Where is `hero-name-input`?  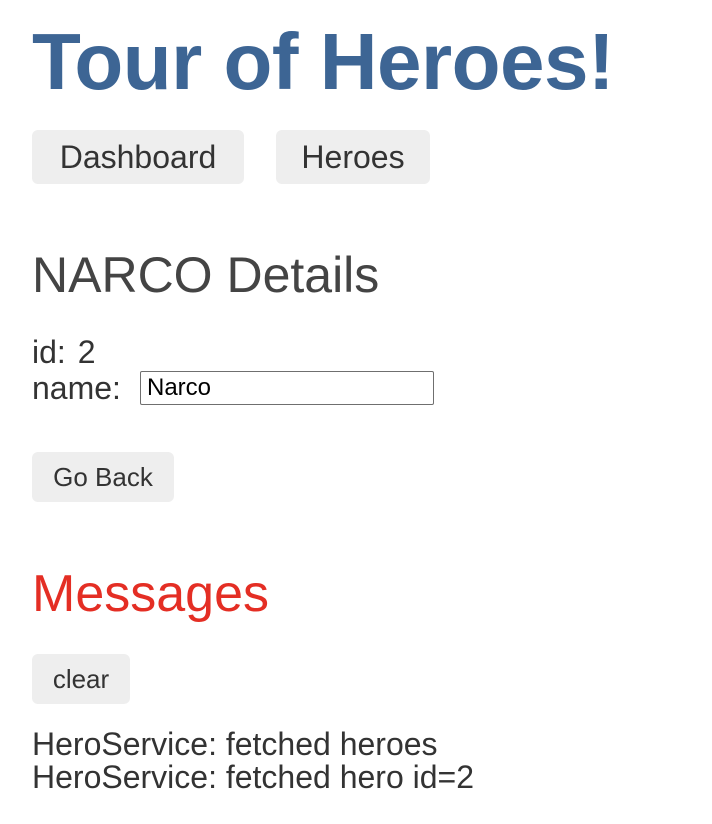
hero-name-input is located at coordinates (287, 388).